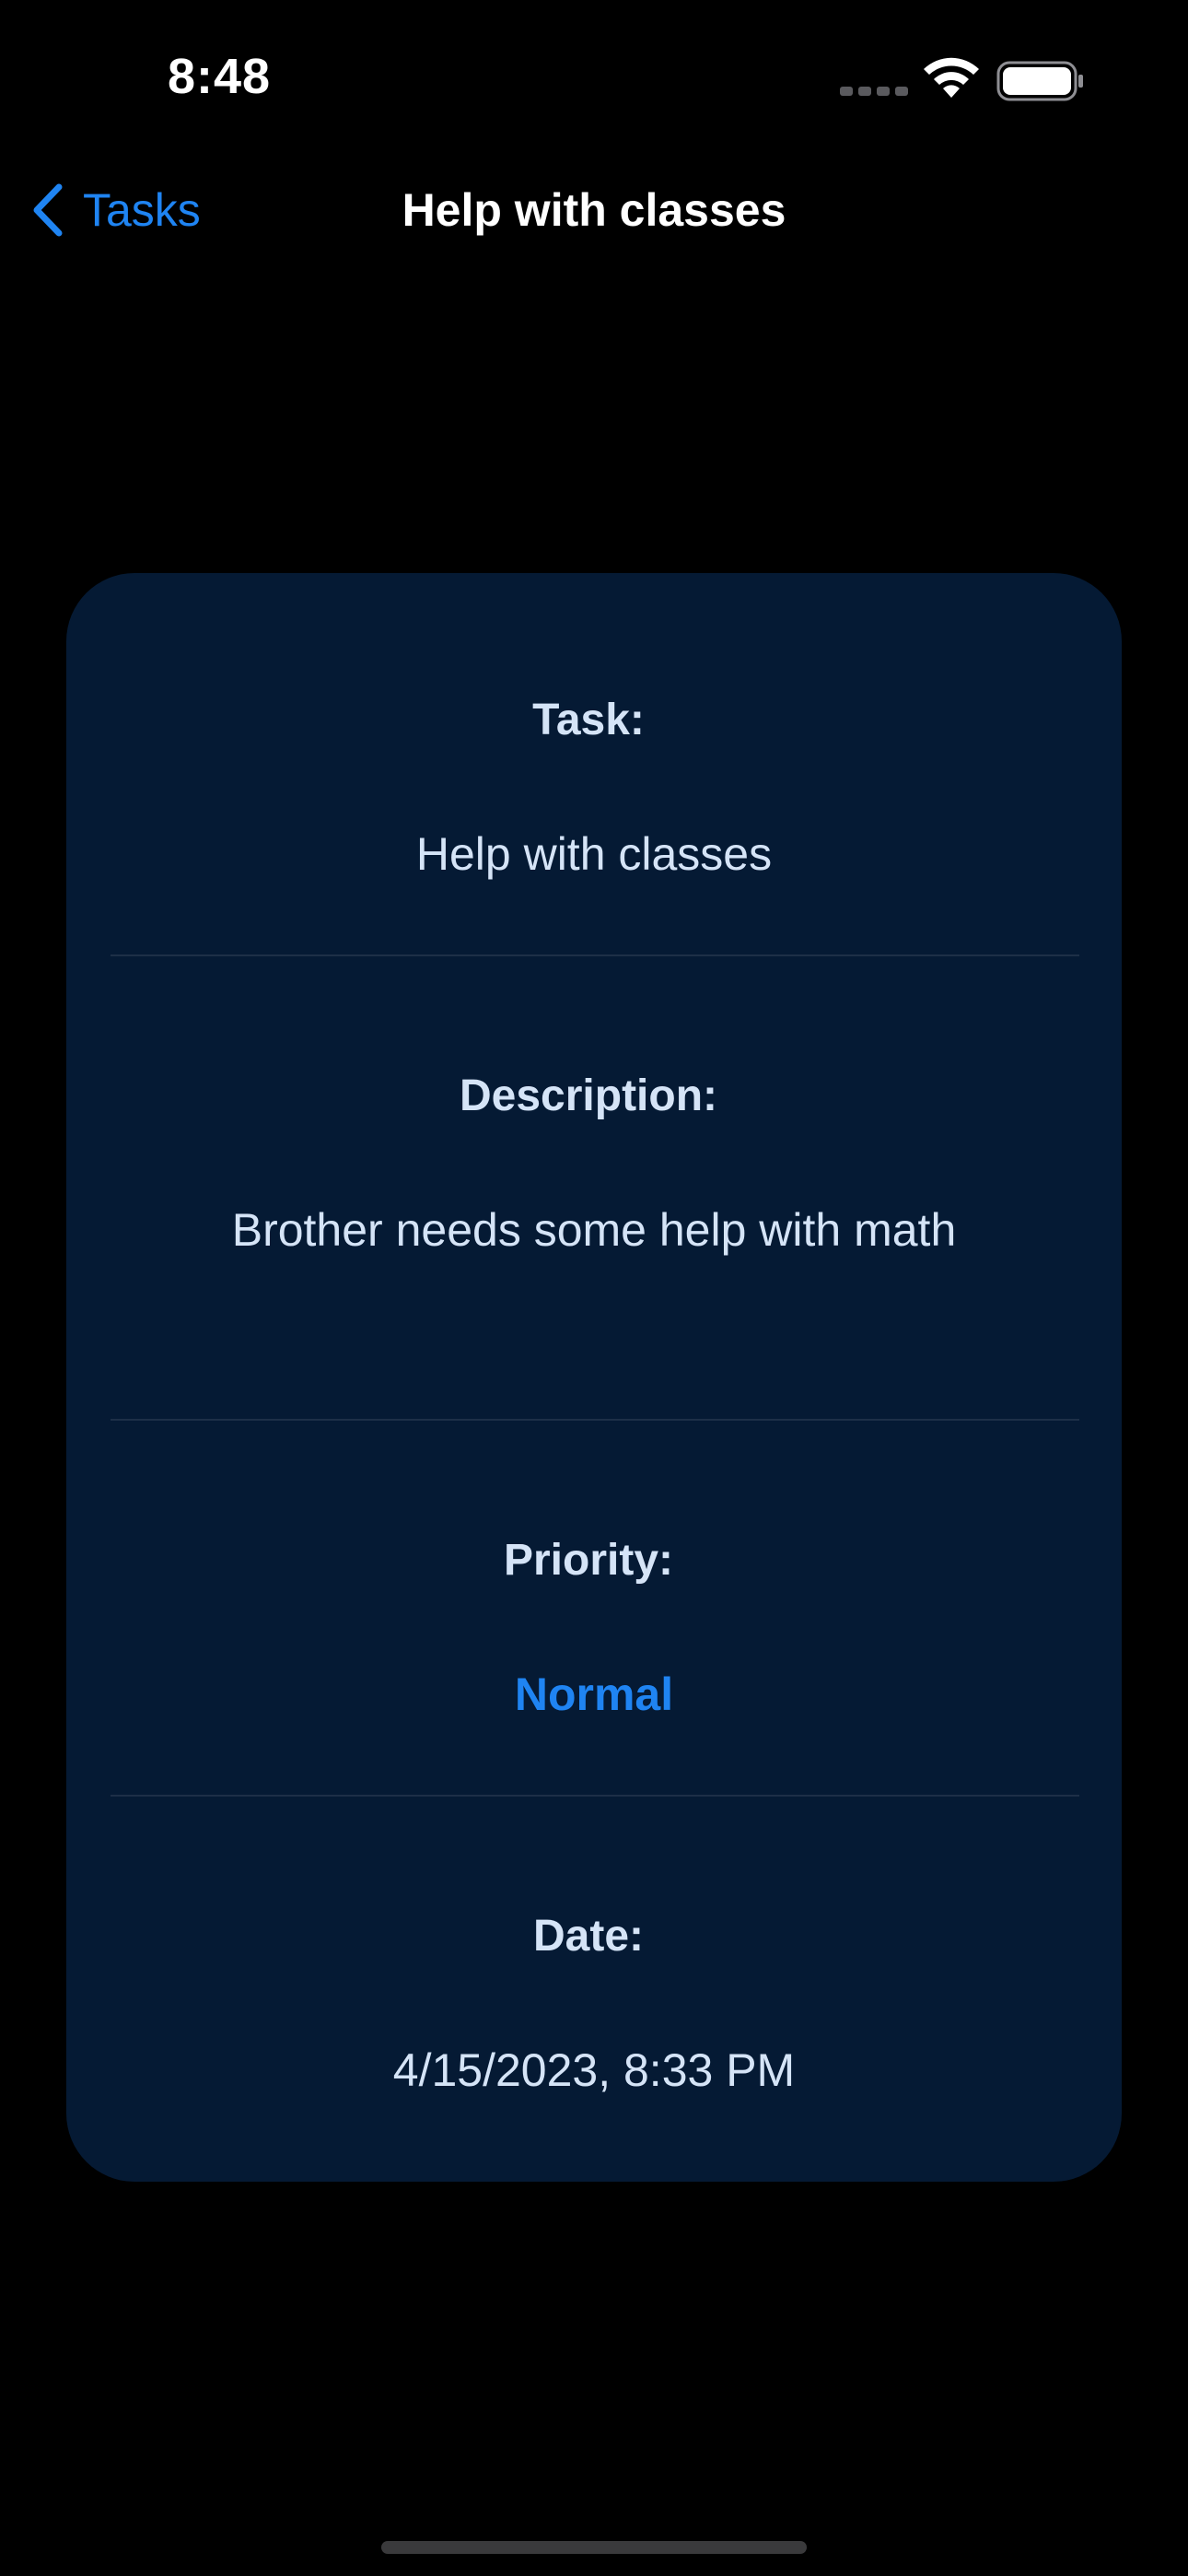 This screenshot has height=2576, width=1188. Describe the element at coordinates (588, 1095) in the screenshot. I see `description-label: Description:` at that location.